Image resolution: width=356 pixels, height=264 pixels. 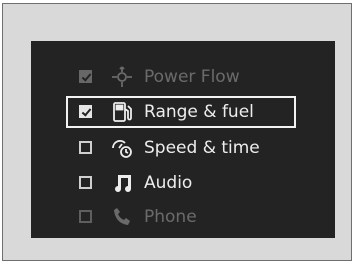 I want to click on menu-item-range-fuel: Range & fuel, so click(x=181, y=112).